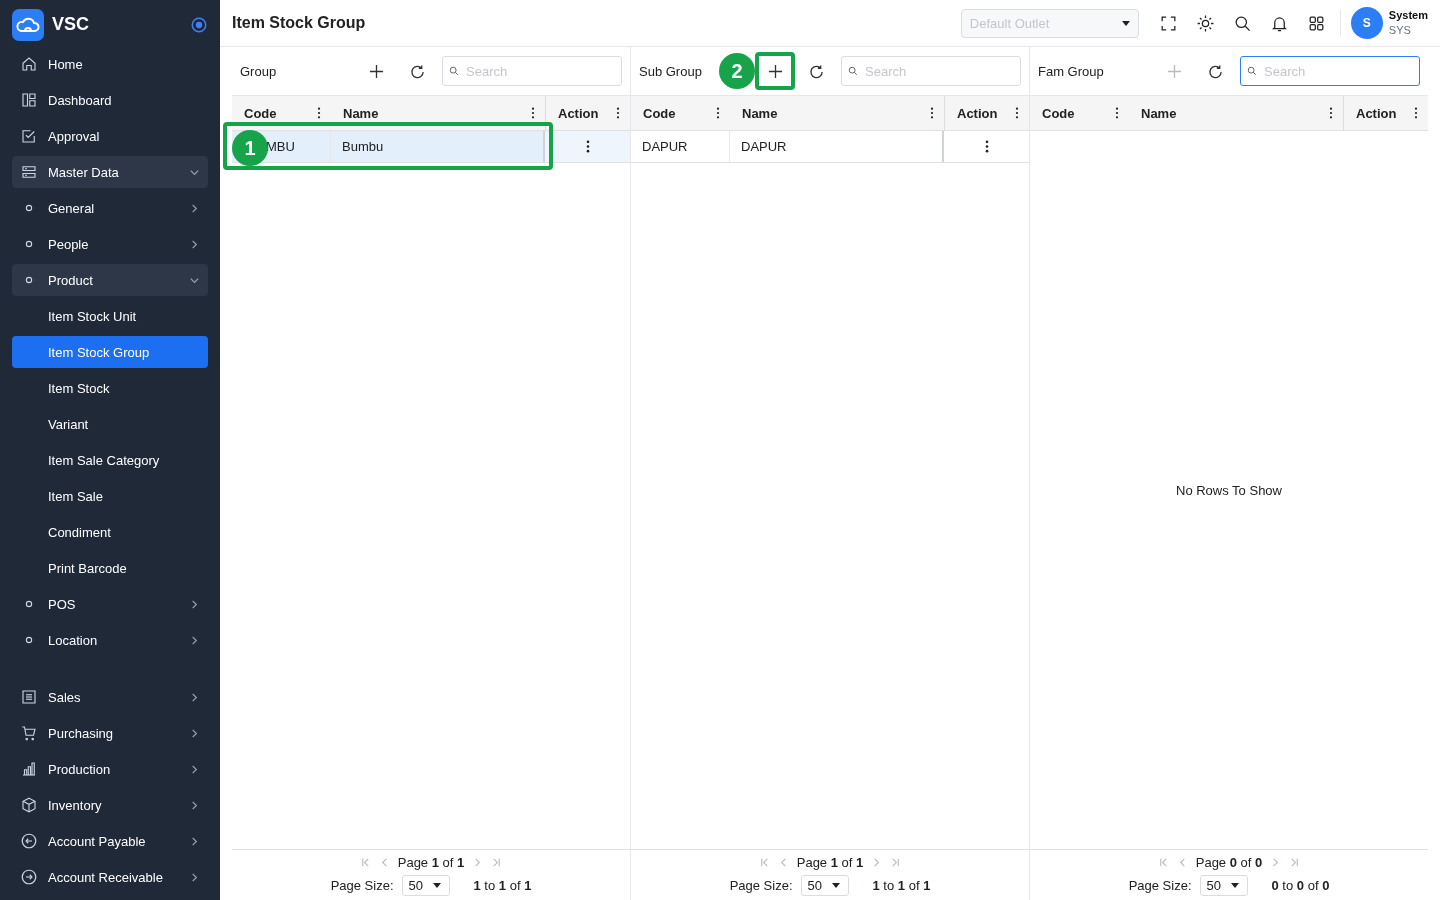 The image size is (1440, 900). I want to click on sidebar-item: Production, so click(110, 769).